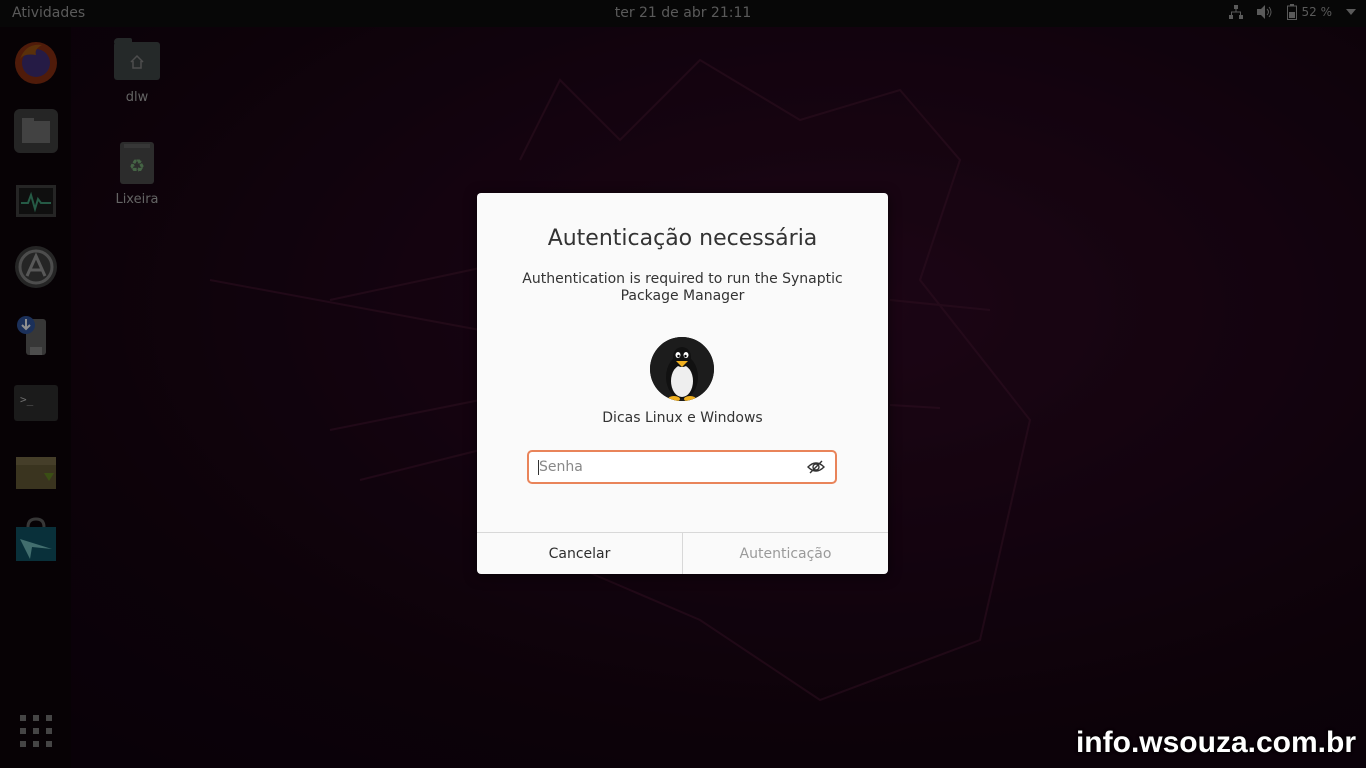  Describe the element at coordinates (669, 467) in the screenshot. I see `password-input` at that location.